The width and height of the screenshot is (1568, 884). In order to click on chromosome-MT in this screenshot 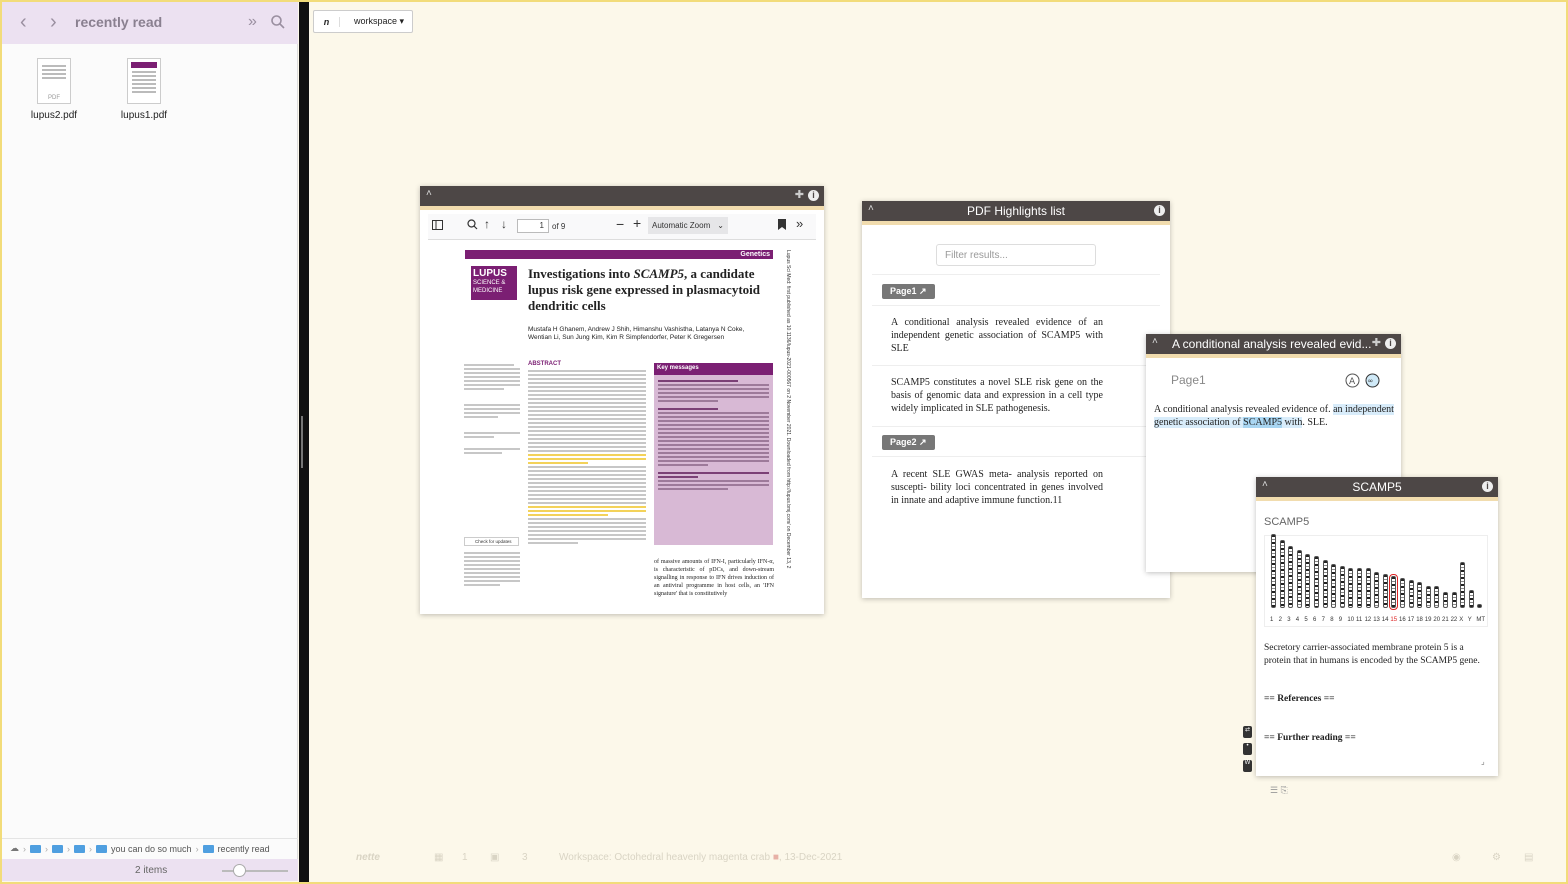, I will do `click(1480, 606)`.